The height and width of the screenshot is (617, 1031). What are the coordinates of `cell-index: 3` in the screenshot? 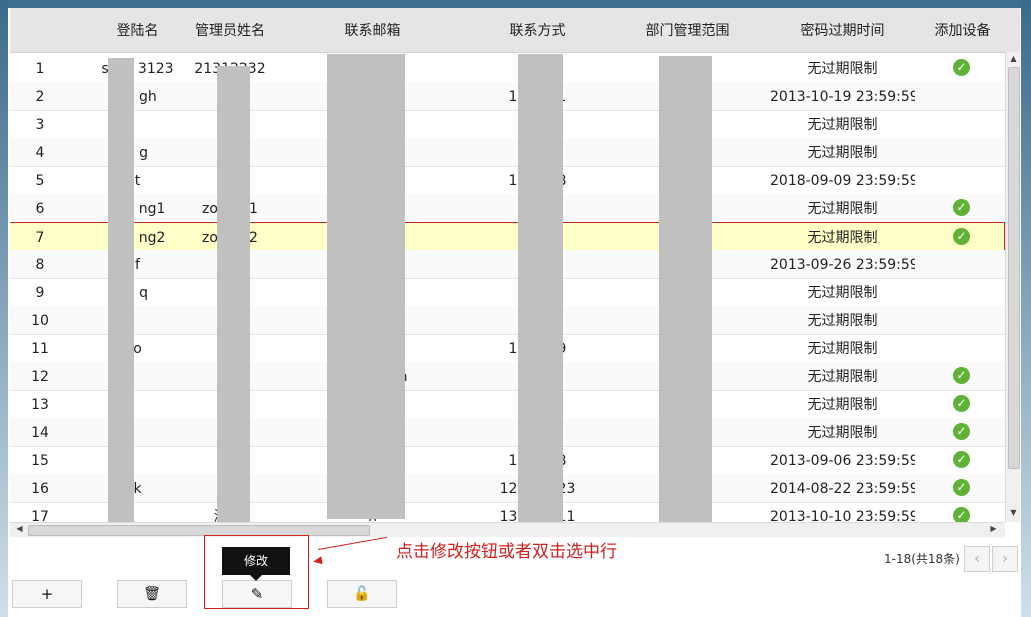 It's located at (40, 125).